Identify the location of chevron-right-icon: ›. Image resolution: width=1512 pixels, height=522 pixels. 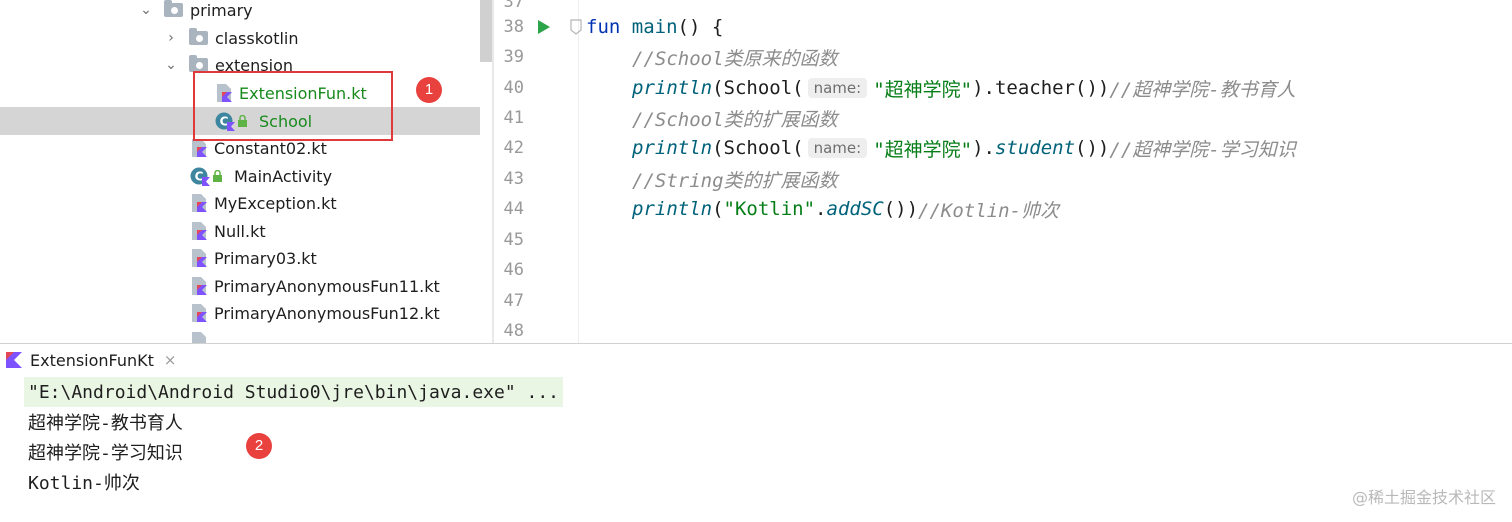
(171, 38).